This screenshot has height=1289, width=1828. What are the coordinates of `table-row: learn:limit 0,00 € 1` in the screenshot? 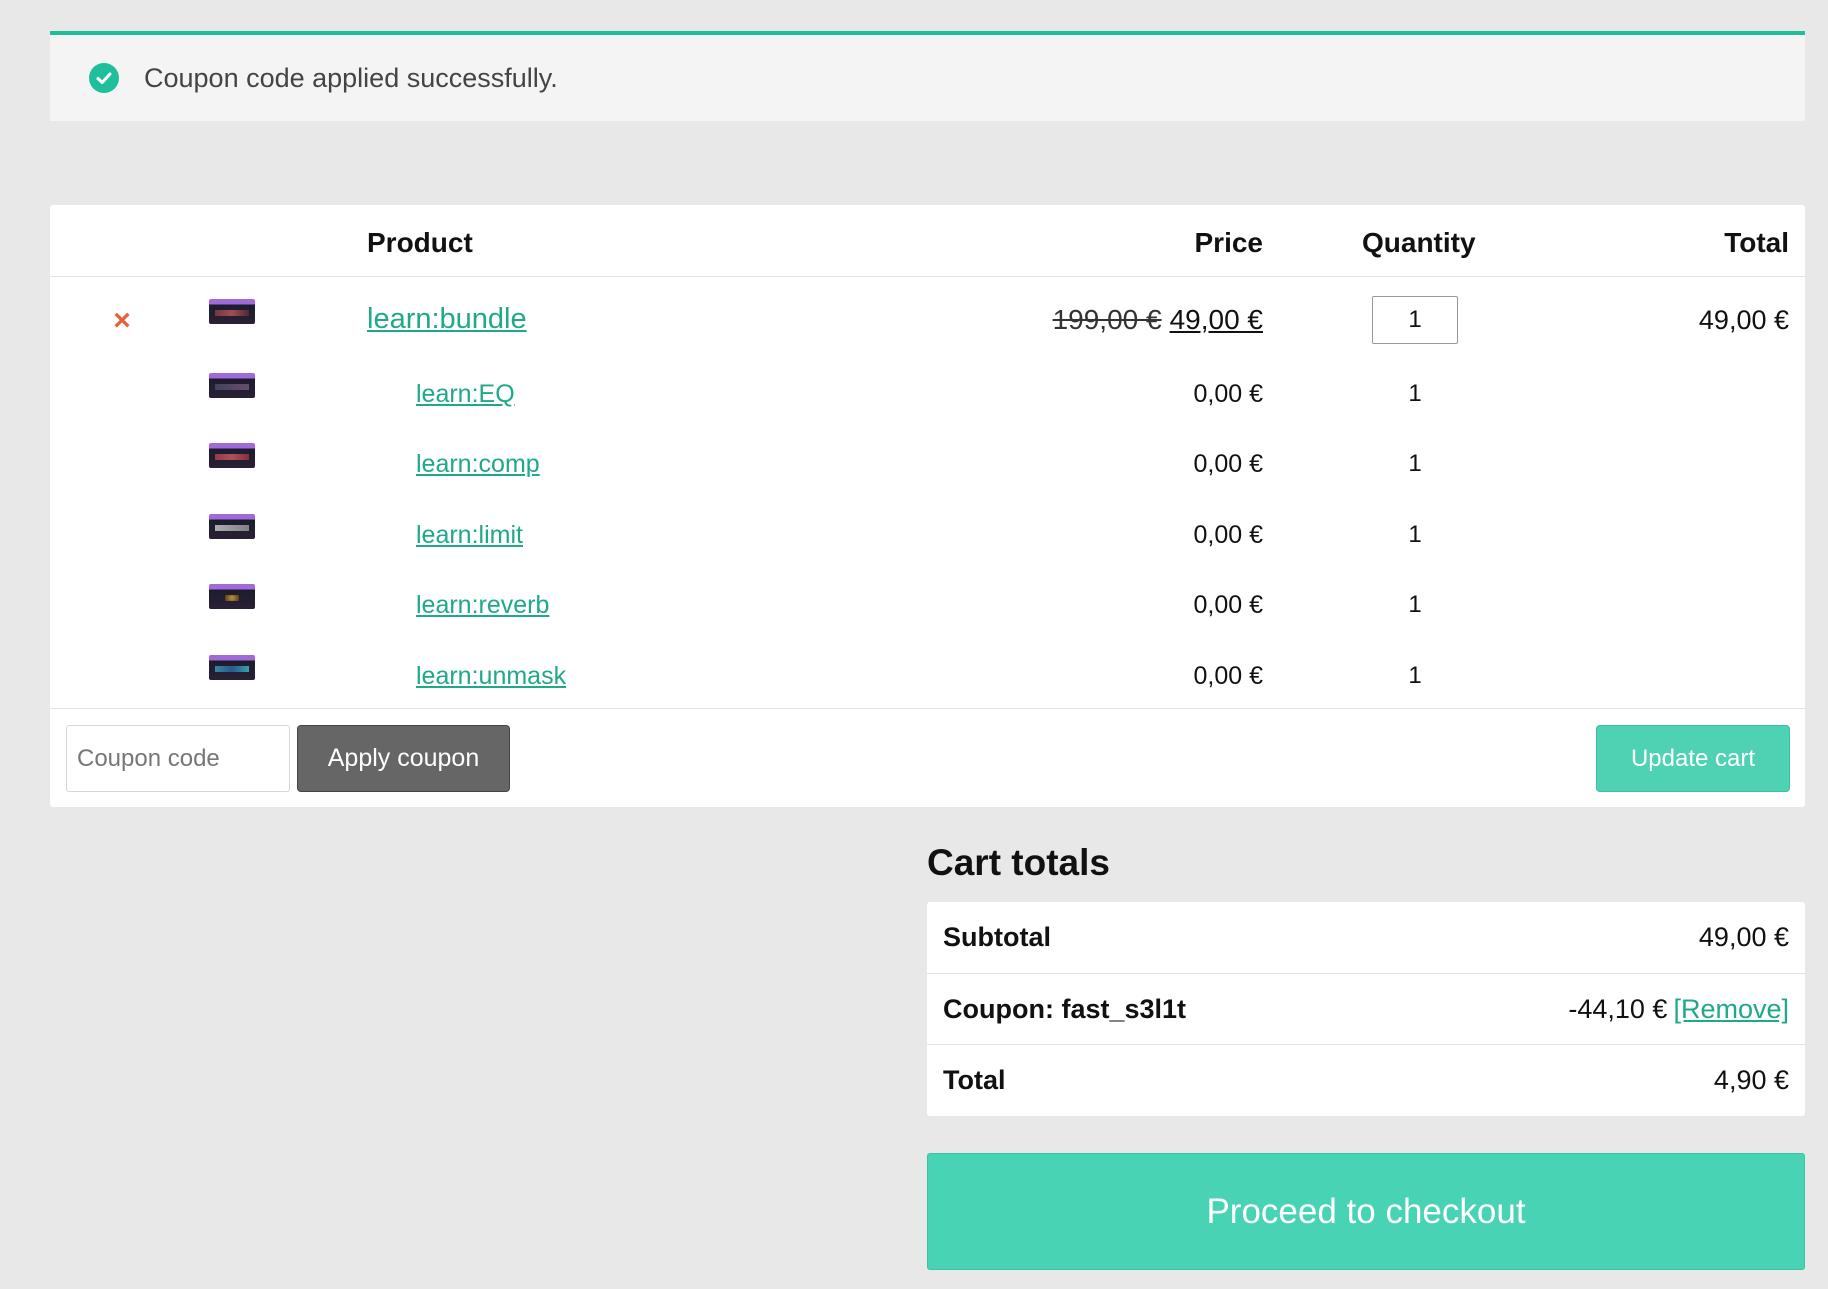 It's located at (927, 542).